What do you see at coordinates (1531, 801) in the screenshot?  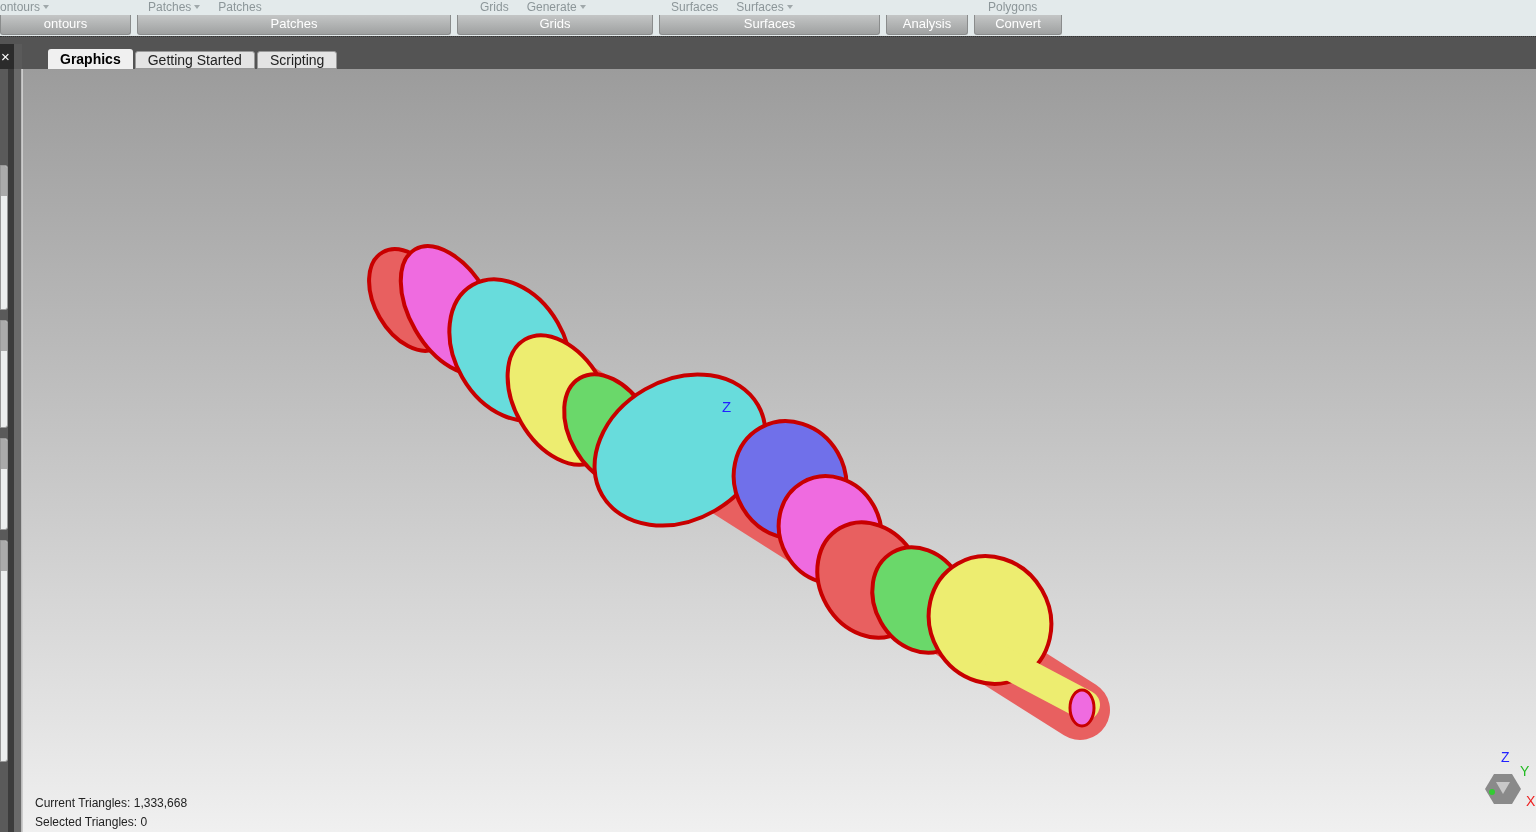 I see `axis-label: X` at bounding box center [1531, 801].